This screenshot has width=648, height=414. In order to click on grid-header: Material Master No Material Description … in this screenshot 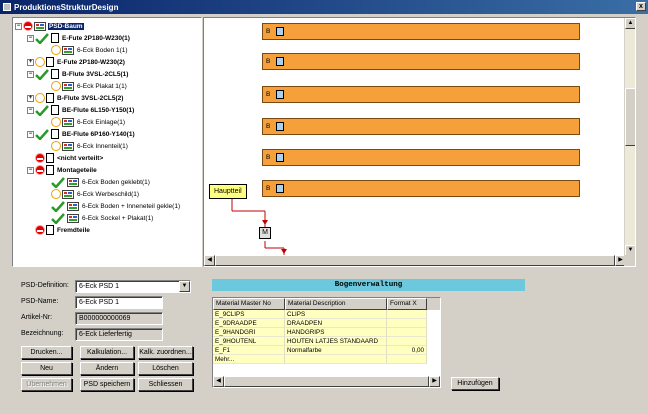, I will do `click(326, 304)`.